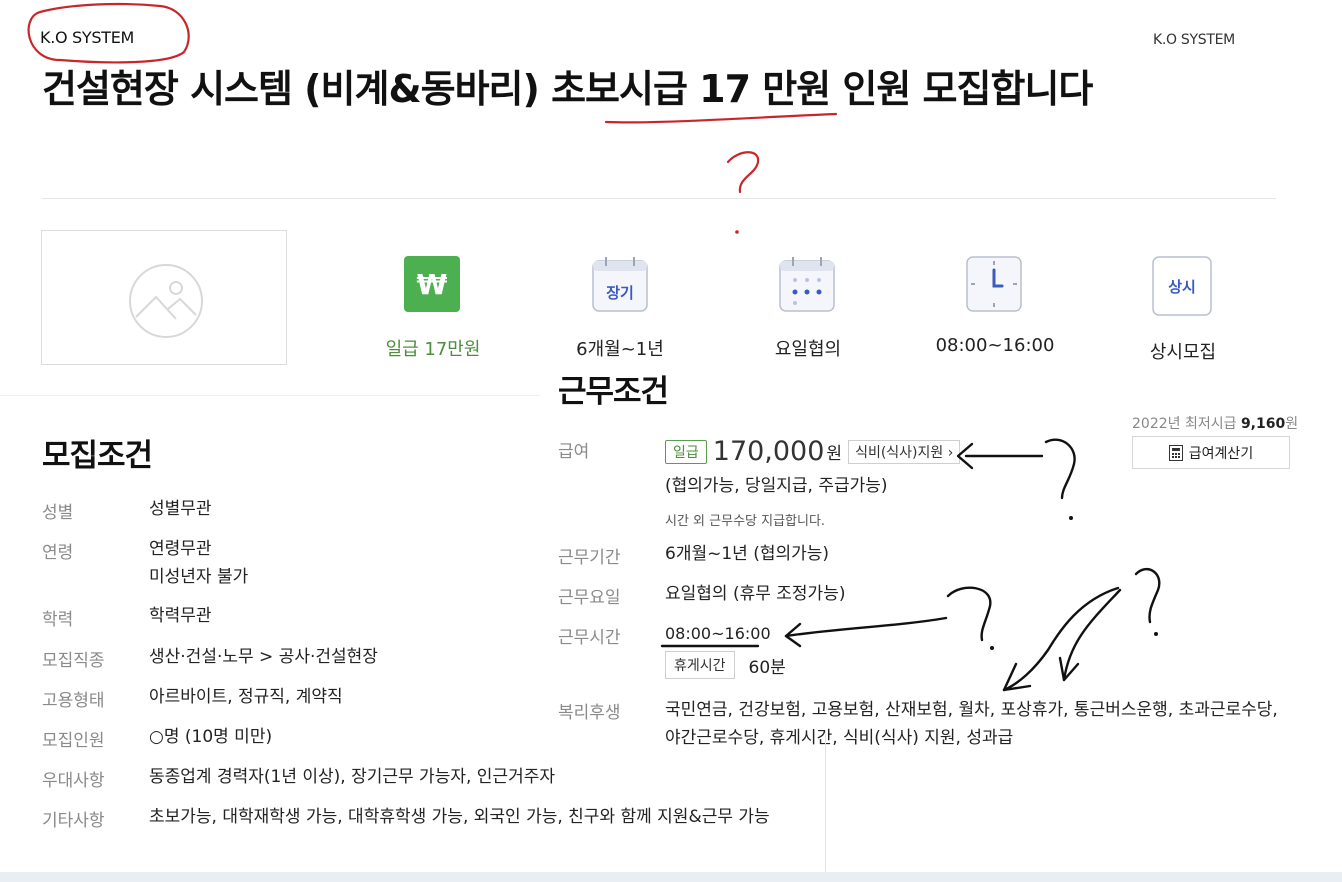  What do you see at coordinates (108, 33) in the screenshot?
I see `company-circle-annotation` at bounding box center [108, 33].